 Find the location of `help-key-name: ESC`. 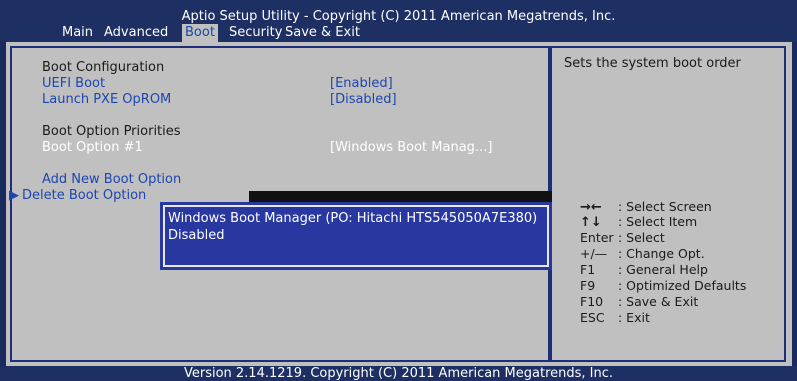

help-key-name: ESC is located at coordinates (592, 317).